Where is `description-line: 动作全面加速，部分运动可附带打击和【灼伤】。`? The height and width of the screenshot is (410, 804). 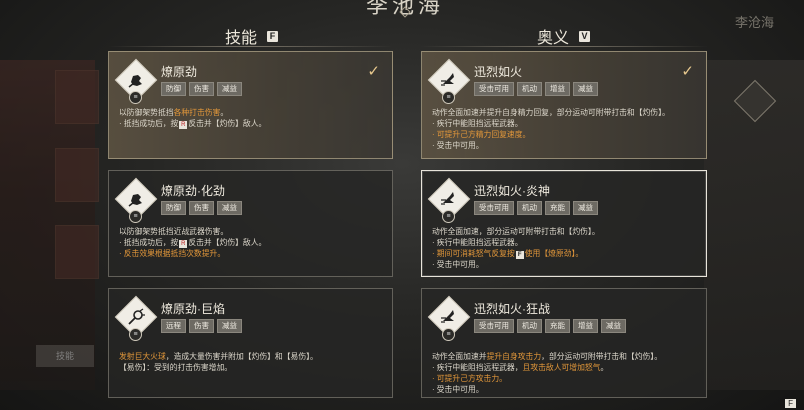
description-line: 动作全面加速，部分运动可附带打击和【灼伤】。 is located at coordinates (565, 231).